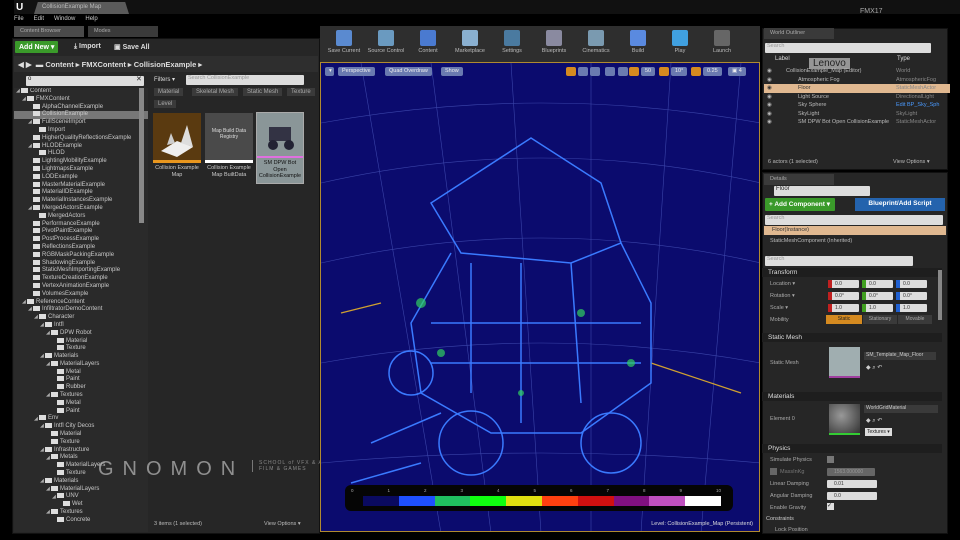 The height and width of the screenshot is (540, 960). I want to click on toolbar-blueprints-button: Blueprints, so click(554, 44).